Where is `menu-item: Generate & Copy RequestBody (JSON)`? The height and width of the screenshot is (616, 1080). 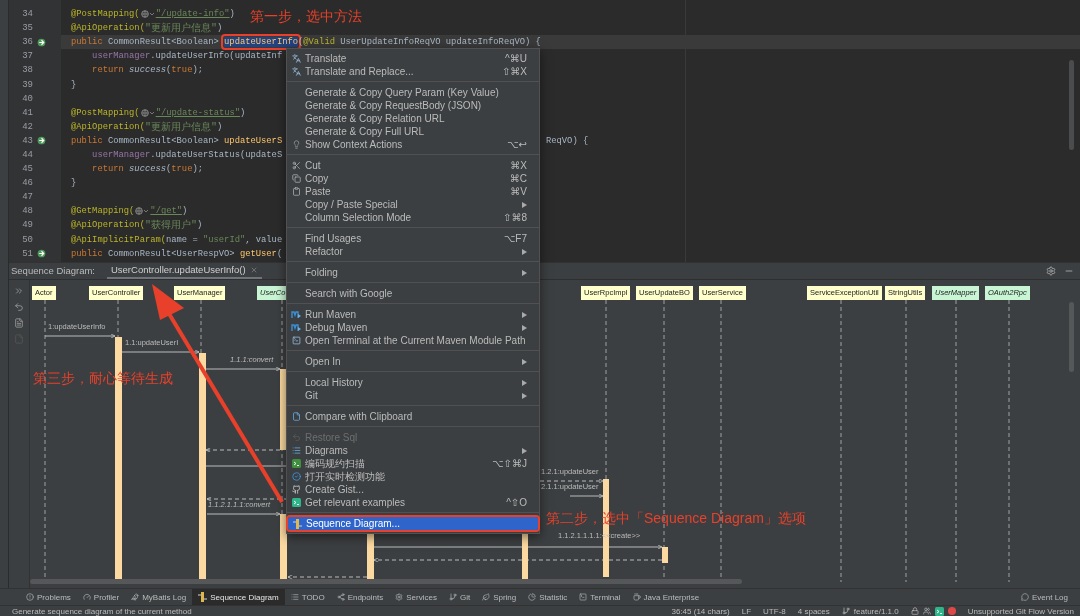
menu-item: Generate & Copy RequestBody (JSON) is located at coordinates (413, 105).